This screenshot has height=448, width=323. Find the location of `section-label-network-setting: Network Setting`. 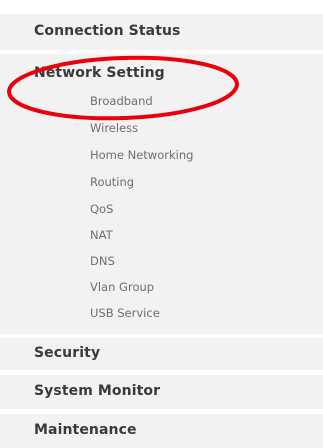

section-label-network-setting: Network Setting is located at coordinates (99, 73).